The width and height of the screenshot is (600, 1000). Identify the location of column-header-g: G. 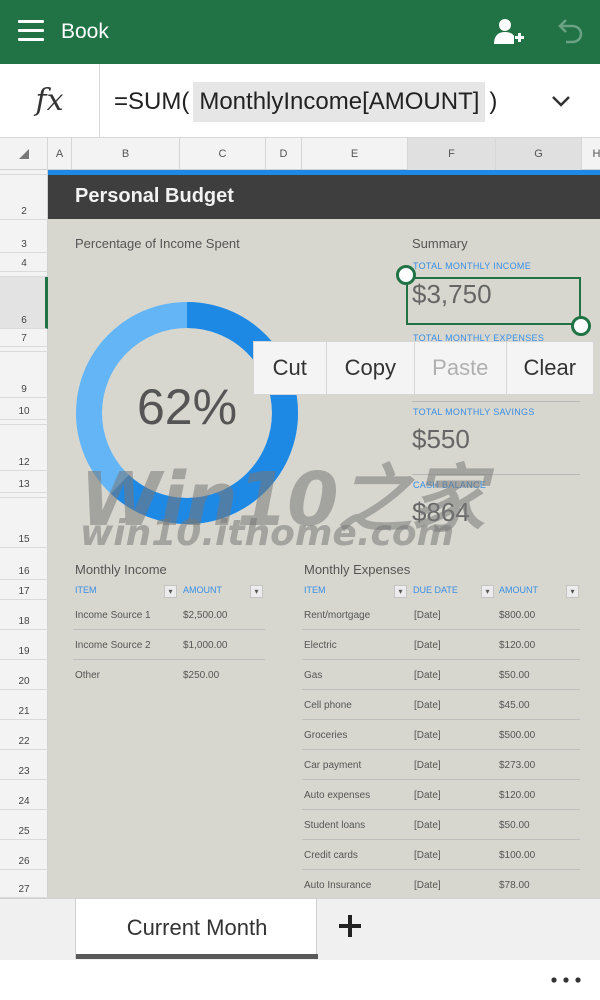
(539, 154).